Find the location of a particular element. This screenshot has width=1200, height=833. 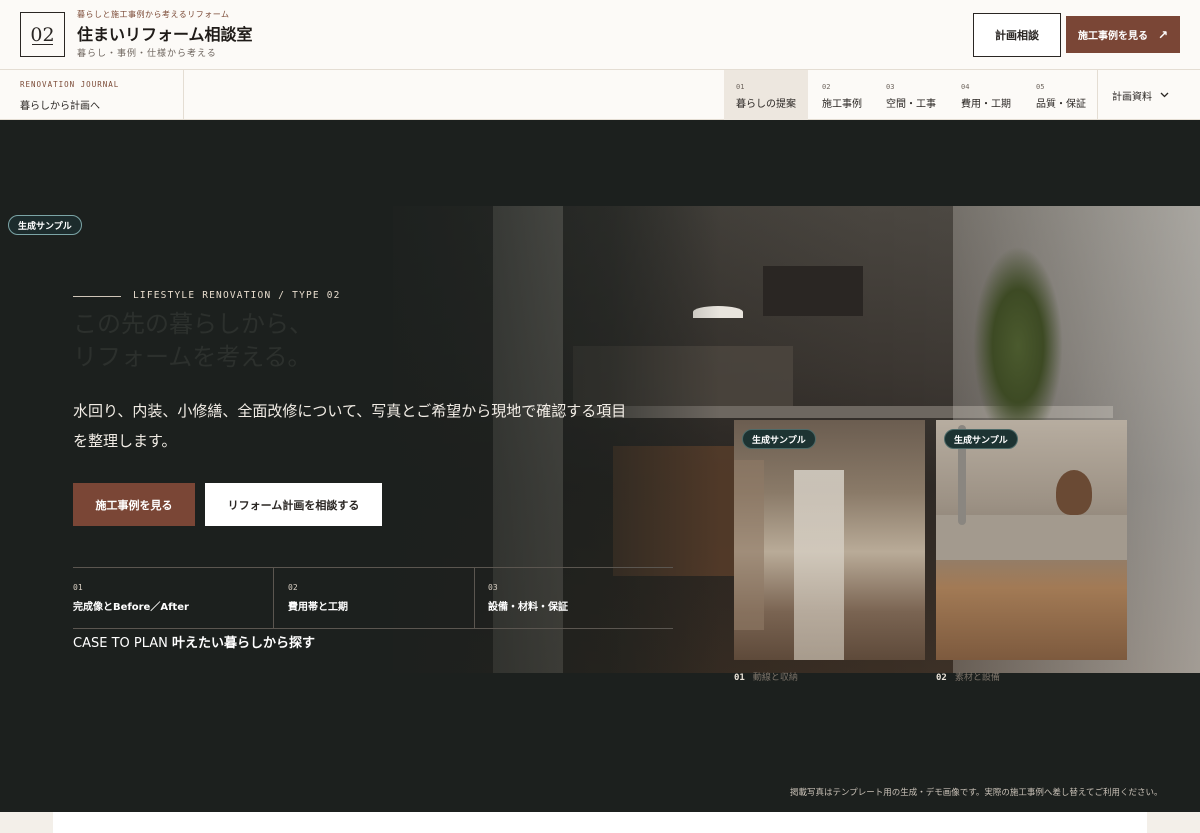

journal-block: RENOVATION JOURNAL 暮らしから計画へ is located at coordinates (92, 95).